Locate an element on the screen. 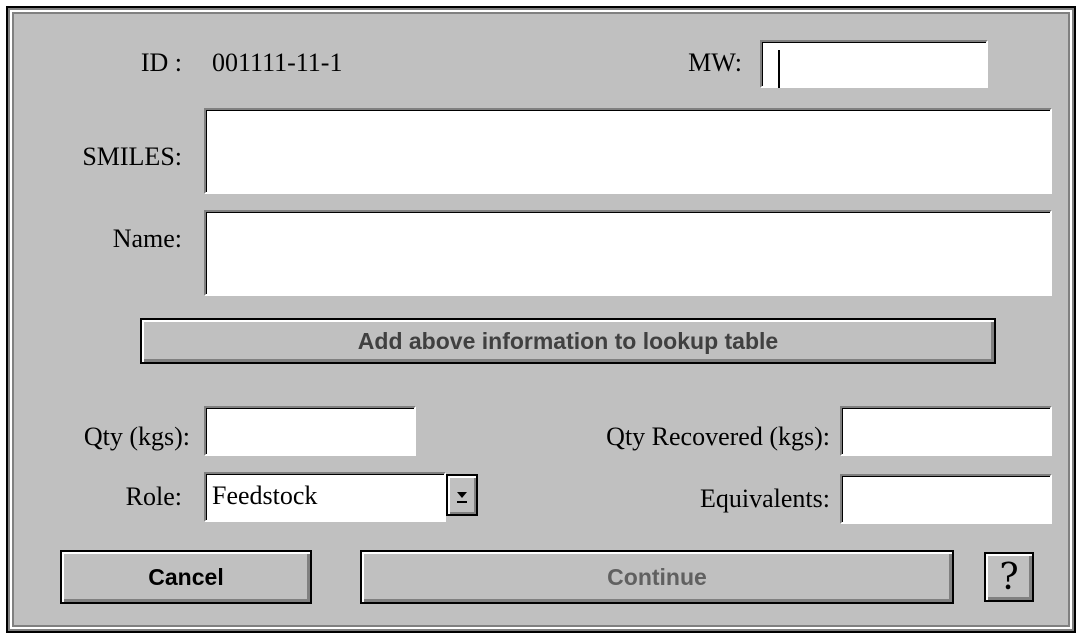  help-button: ? is located at coordinates (1009, 577).